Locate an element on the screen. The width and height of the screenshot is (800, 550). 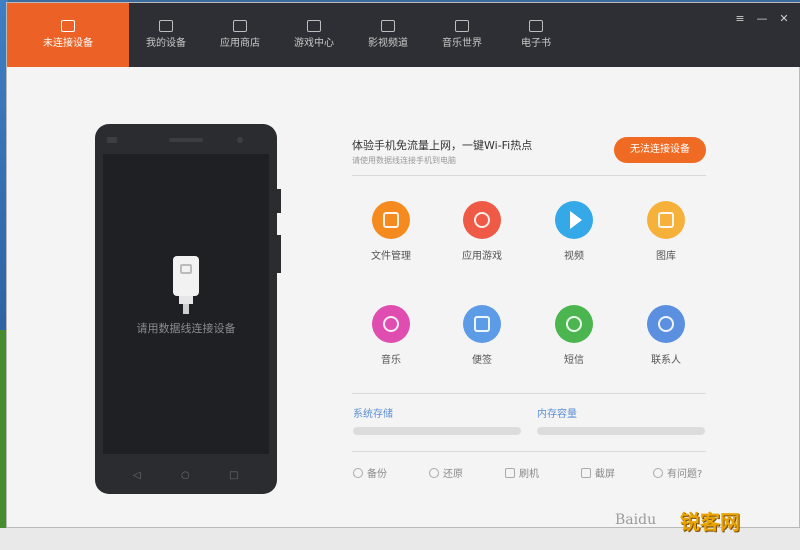
message-icon is located at coordinates (574, 324).